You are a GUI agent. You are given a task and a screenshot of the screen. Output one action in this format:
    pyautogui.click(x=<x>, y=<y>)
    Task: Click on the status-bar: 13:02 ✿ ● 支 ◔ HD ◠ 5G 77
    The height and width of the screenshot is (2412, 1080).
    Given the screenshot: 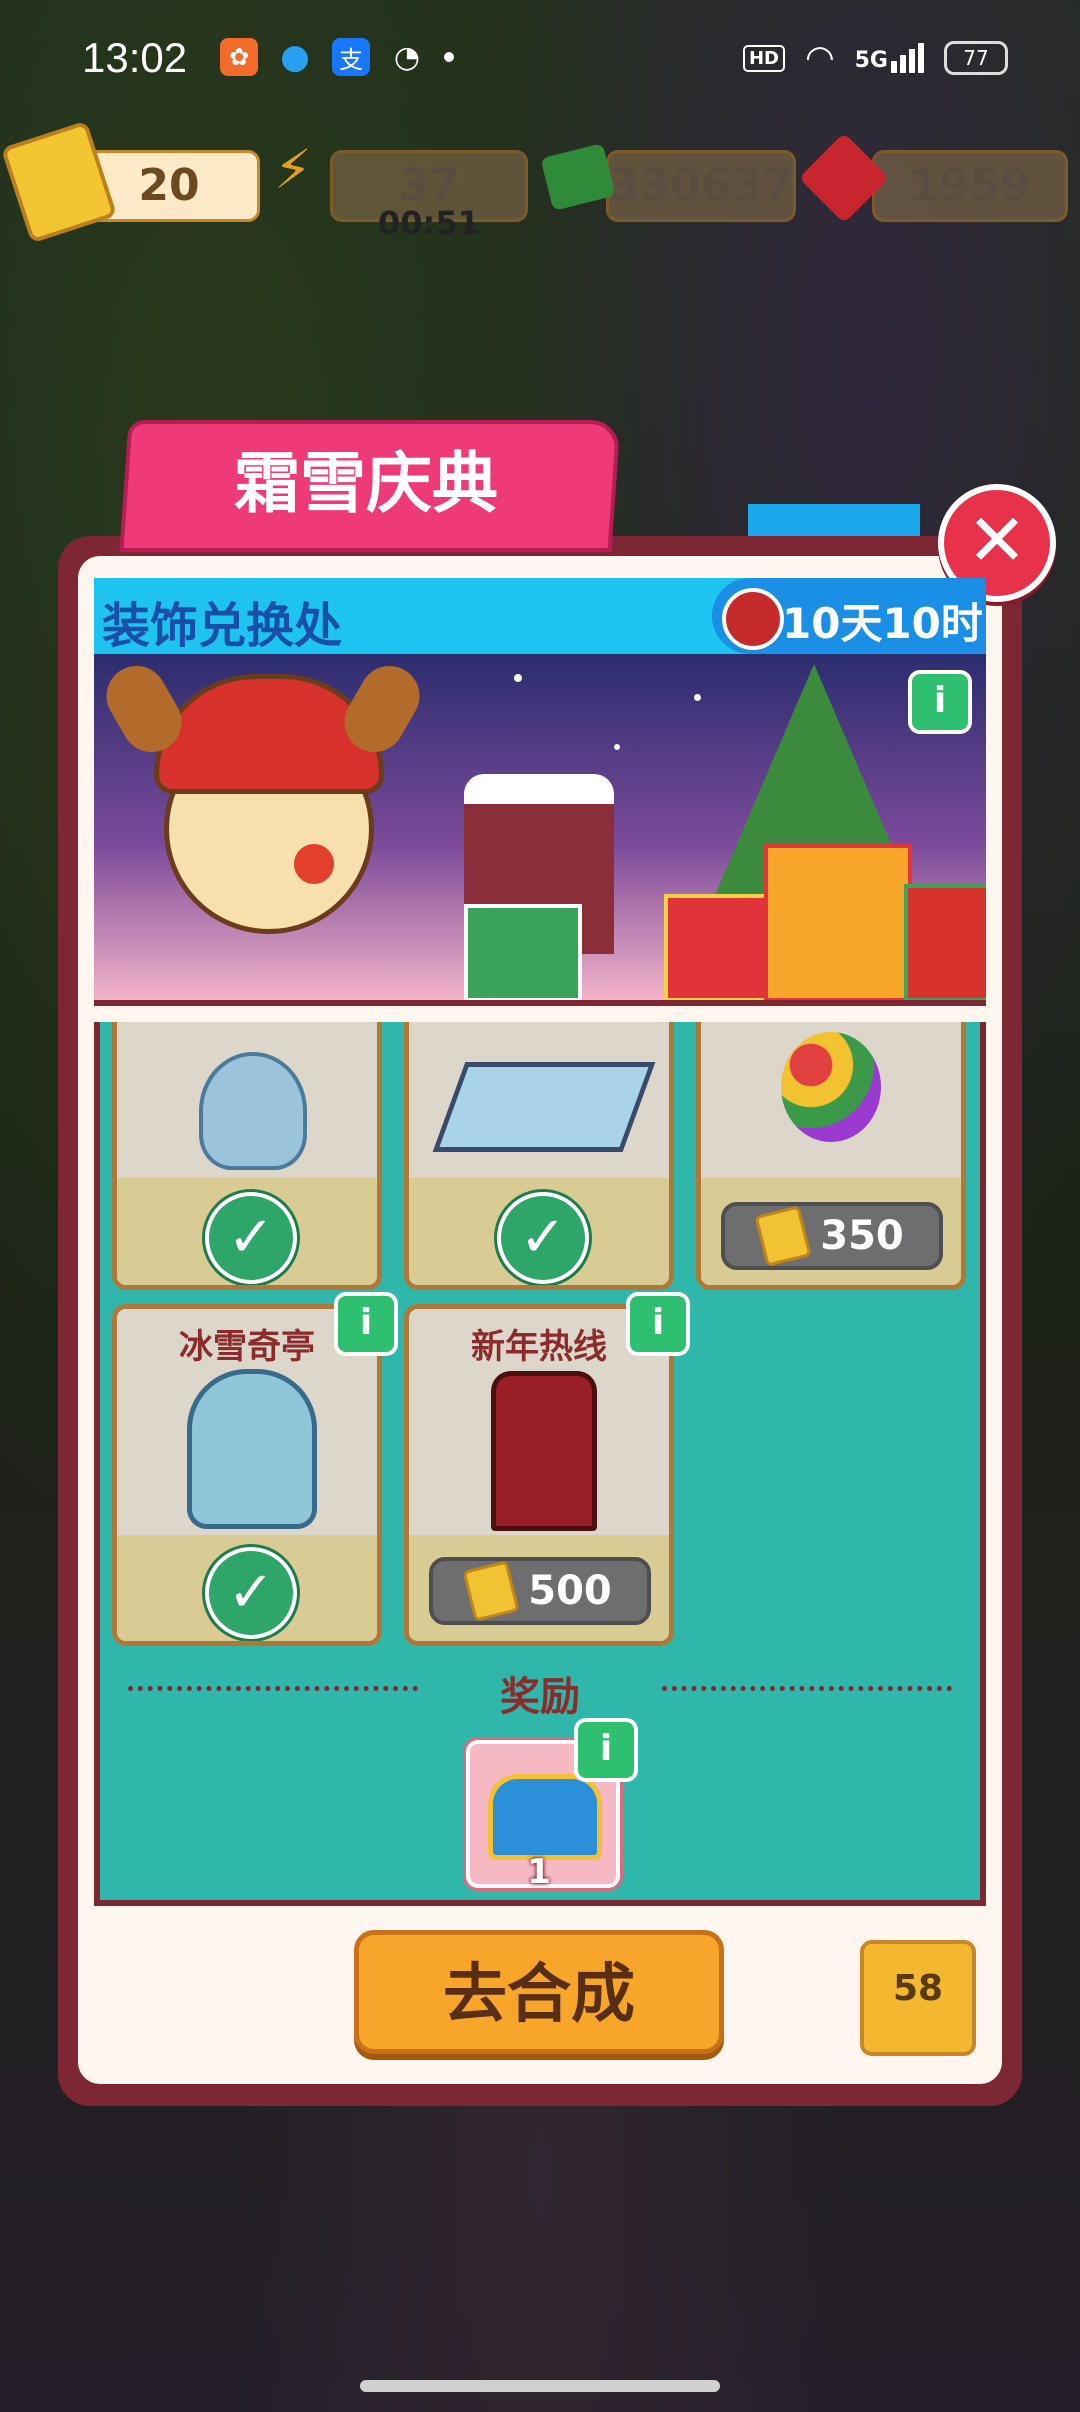 What is the action you would take?
    pyautogui.click(x=540, y=60)
    